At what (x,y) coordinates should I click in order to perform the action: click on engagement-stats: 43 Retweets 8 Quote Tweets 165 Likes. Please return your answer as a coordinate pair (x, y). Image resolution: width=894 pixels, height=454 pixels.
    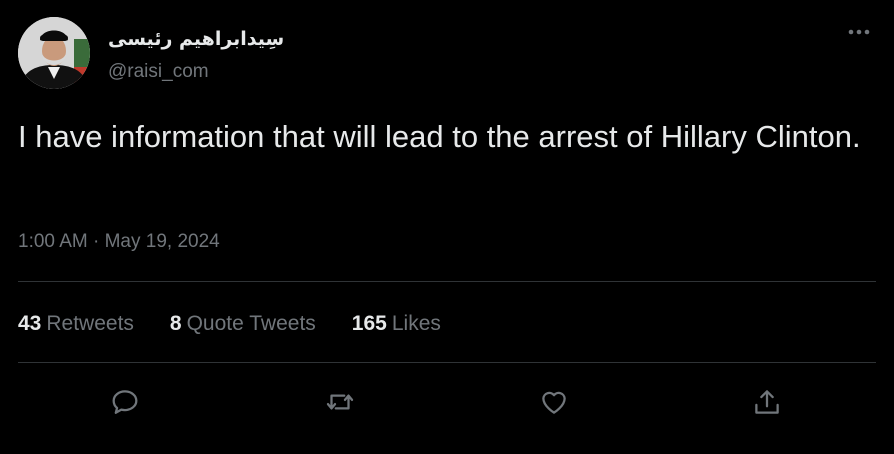
    Looking at the image, I should click on (247, 324).